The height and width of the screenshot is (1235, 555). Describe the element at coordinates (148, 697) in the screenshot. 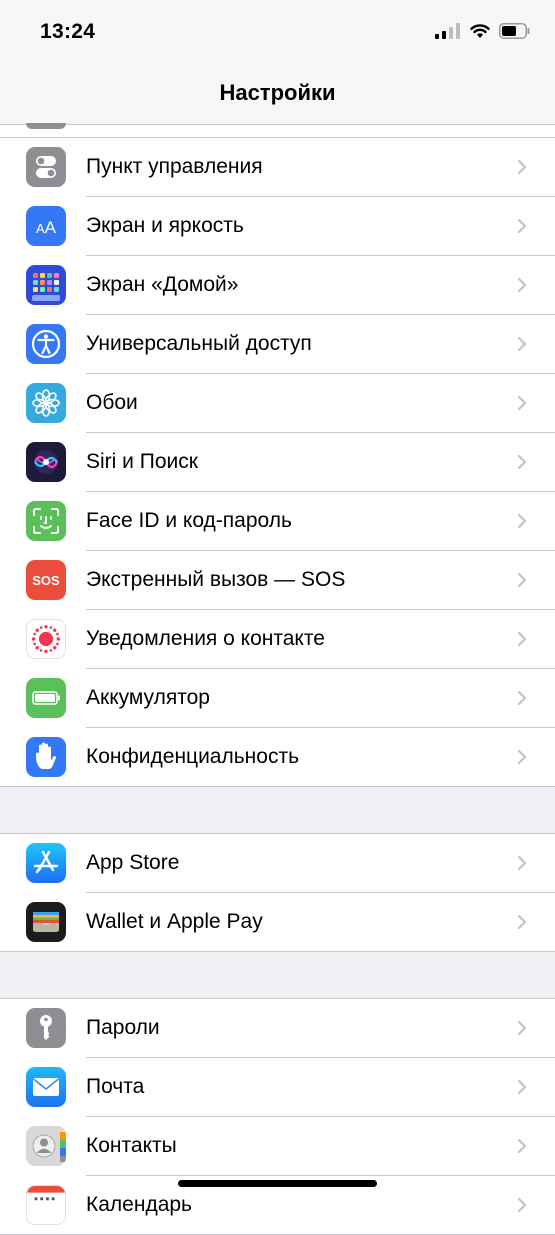

I see `row-label: Аккумулятор` at that location.